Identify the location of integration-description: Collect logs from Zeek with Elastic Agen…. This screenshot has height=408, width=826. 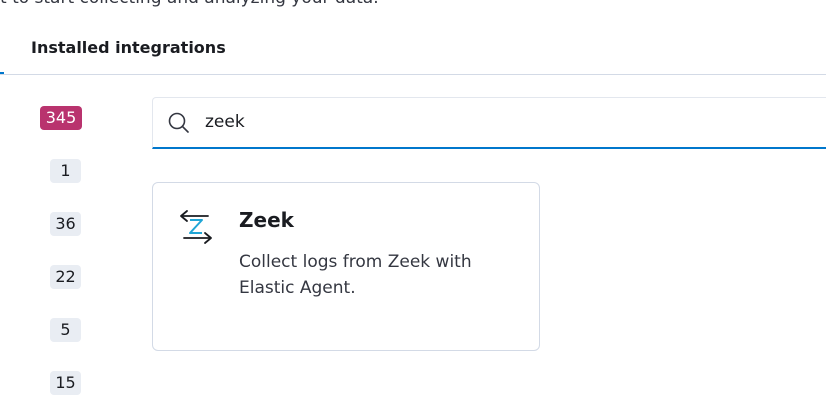
(355, 275).